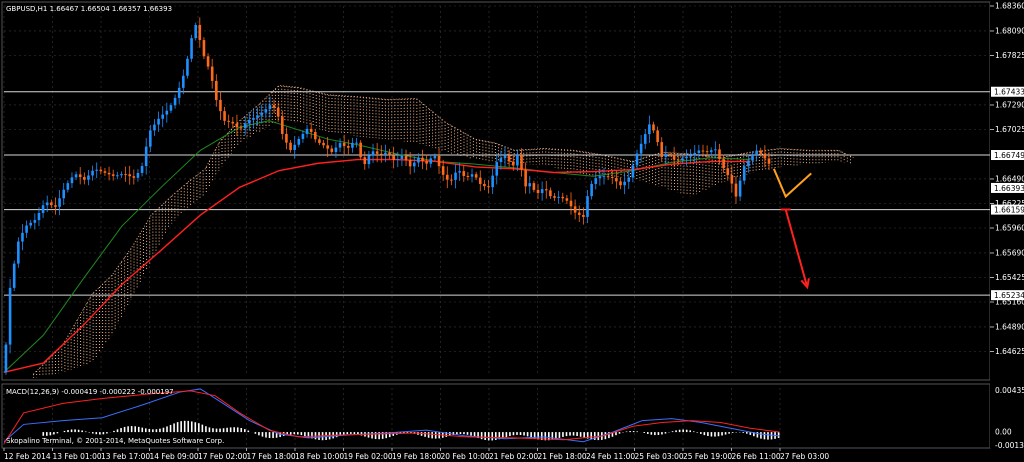  I want to click on projection-line, so click(792, 183).